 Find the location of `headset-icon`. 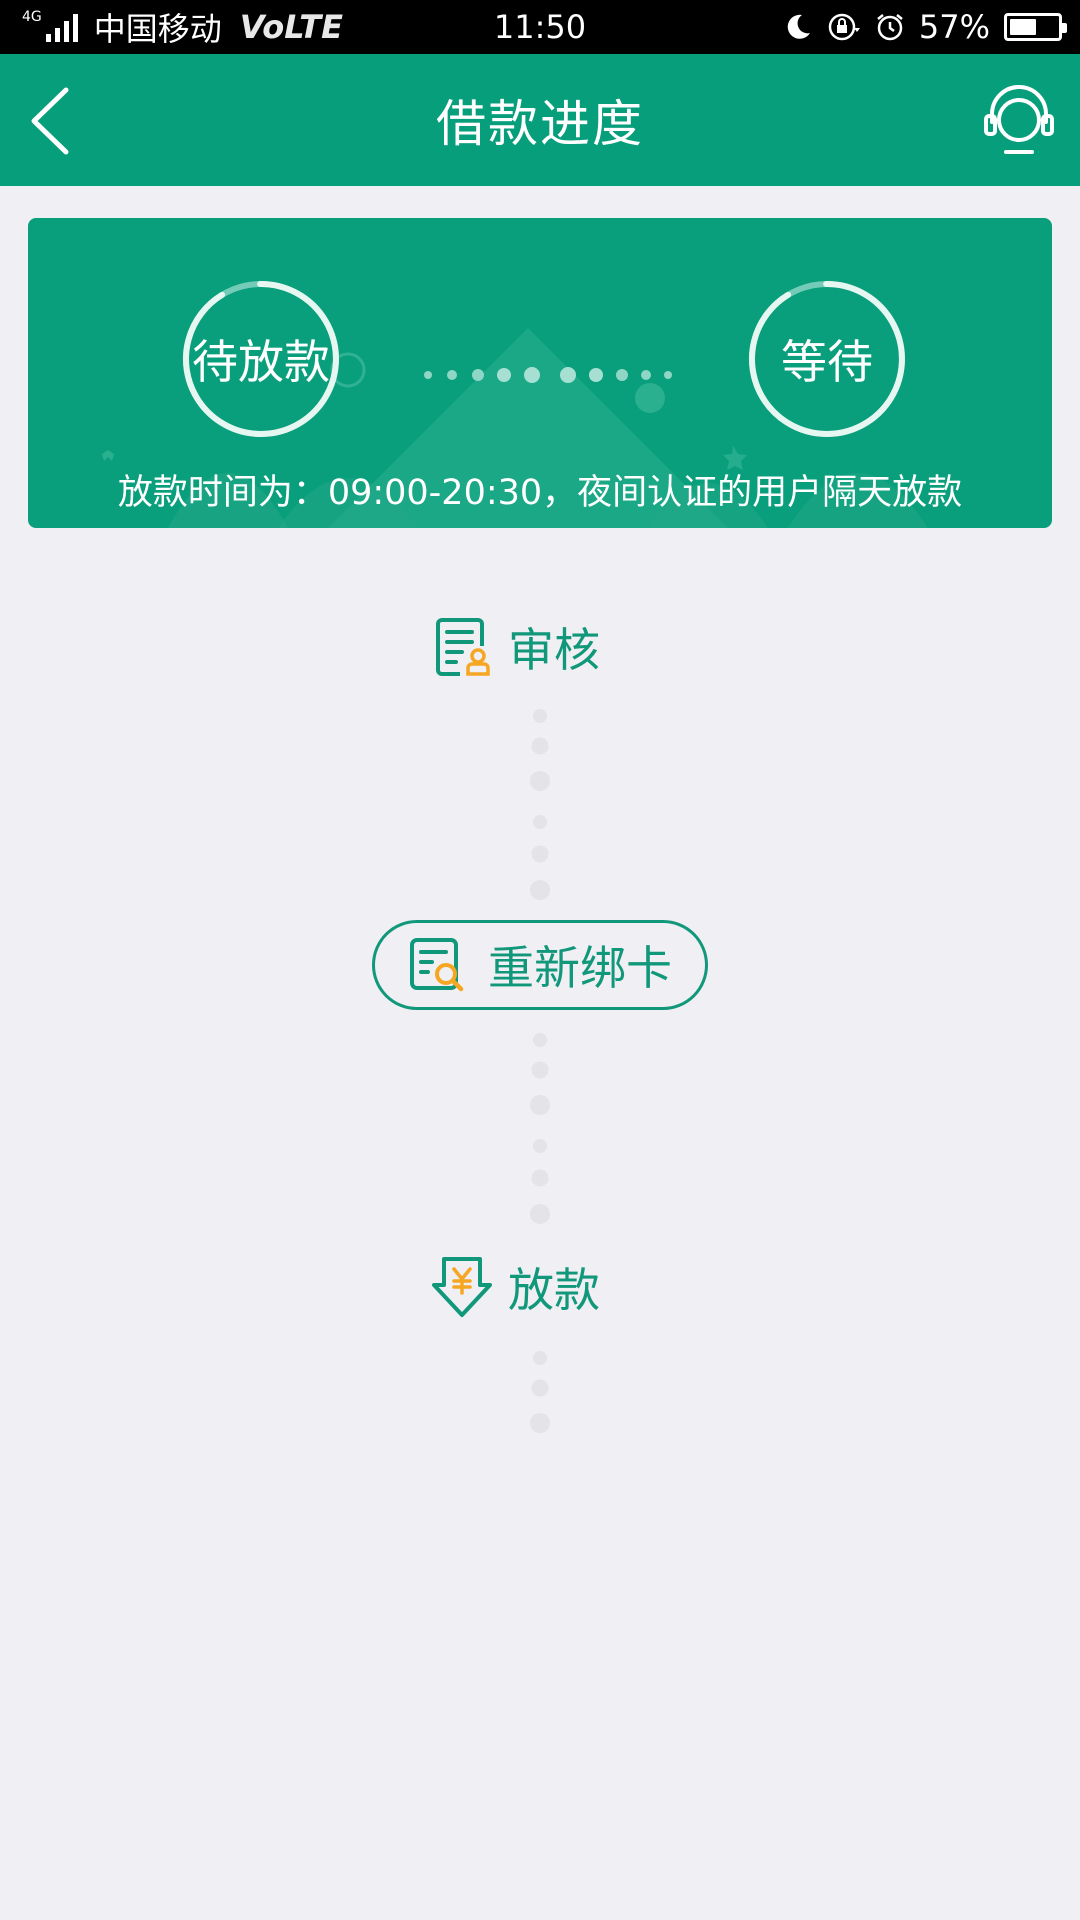

headset-icon is located at coordinates (1019, 119).